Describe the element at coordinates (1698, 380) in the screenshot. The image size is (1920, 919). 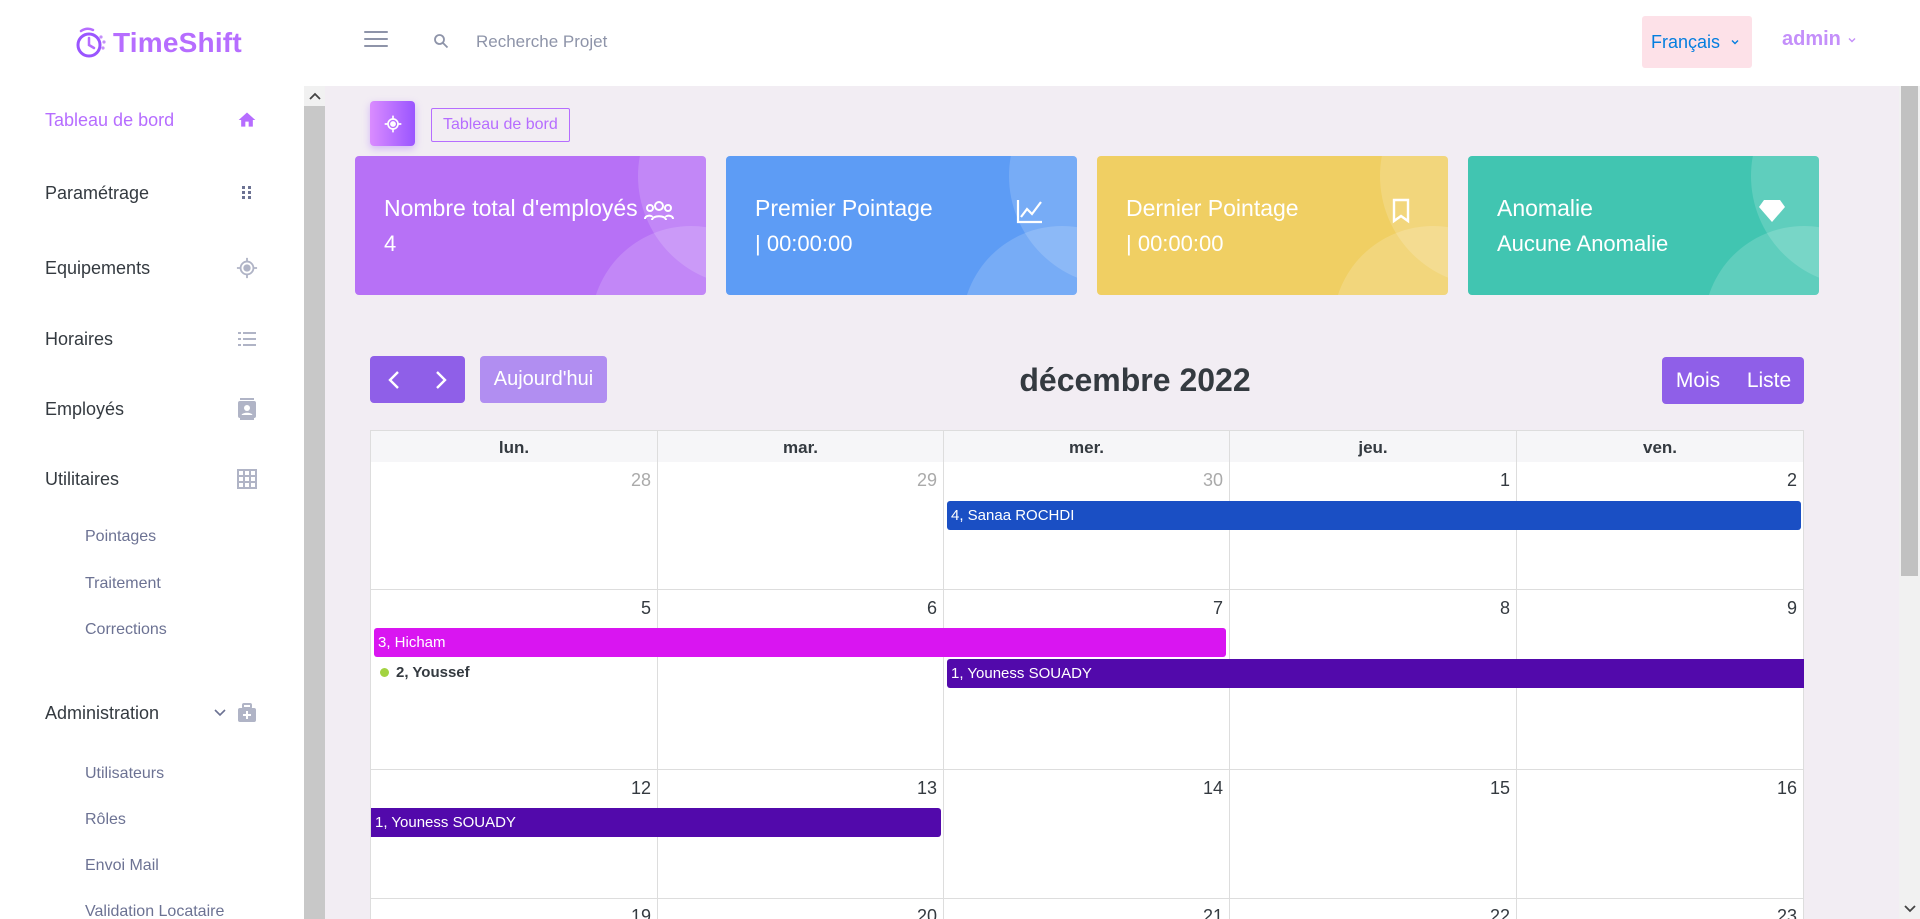
I see `view-month-button: Mois` at that location.